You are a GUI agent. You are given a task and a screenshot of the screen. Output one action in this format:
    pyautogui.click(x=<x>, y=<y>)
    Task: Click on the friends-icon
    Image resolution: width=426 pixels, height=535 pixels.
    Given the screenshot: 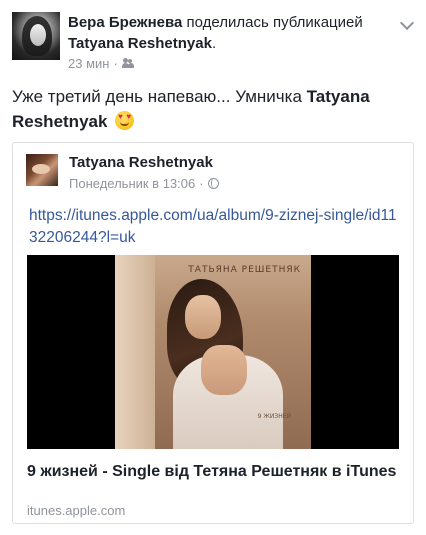 What is the action you would take?
    pyautogui.click(x=128, y=63)
    